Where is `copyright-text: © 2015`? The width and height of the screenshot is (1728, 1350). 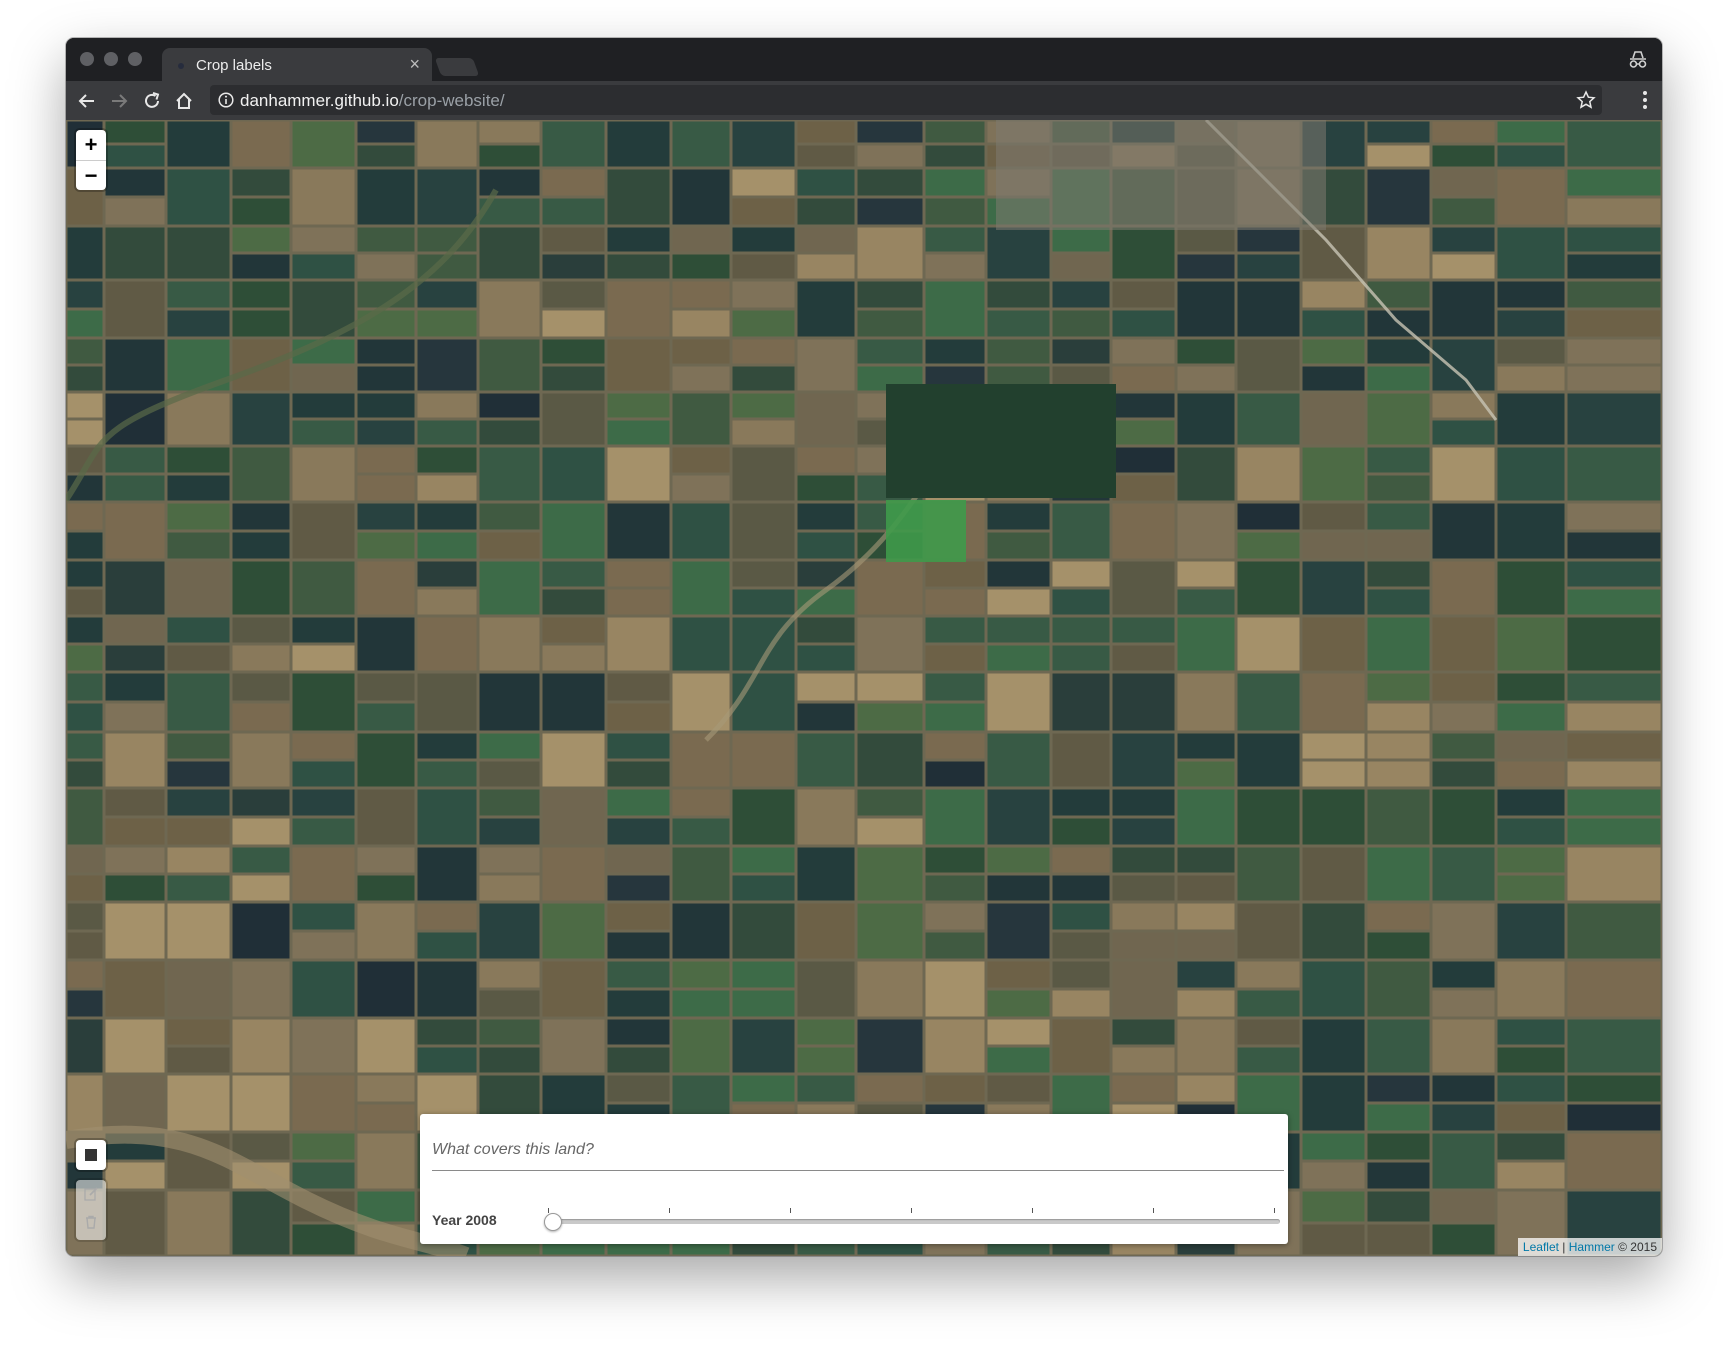 copyright-text: © 2015 is located at coordinates (1637, 1247).